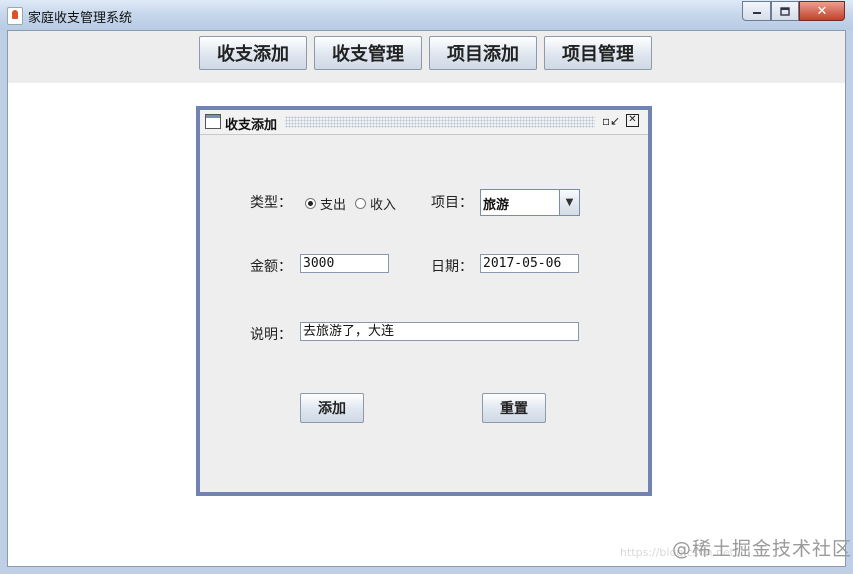 The height and width of the screenshot is (574, 853). I want to click on window-border-right, so click(849, 302).